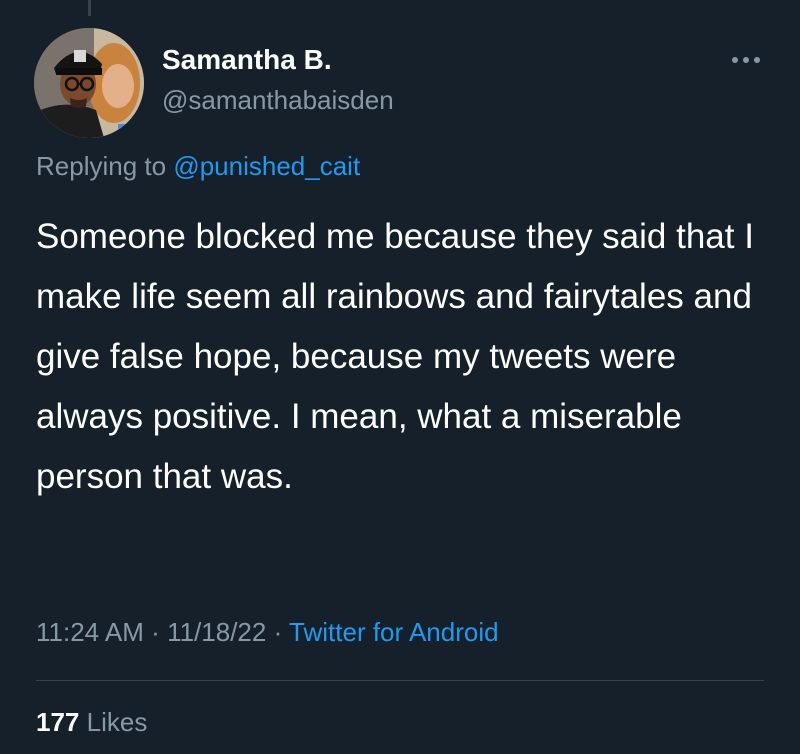 The height and width of the screenshot is (754, 800). I want to click on thread-connector-line, so click(89, 8).